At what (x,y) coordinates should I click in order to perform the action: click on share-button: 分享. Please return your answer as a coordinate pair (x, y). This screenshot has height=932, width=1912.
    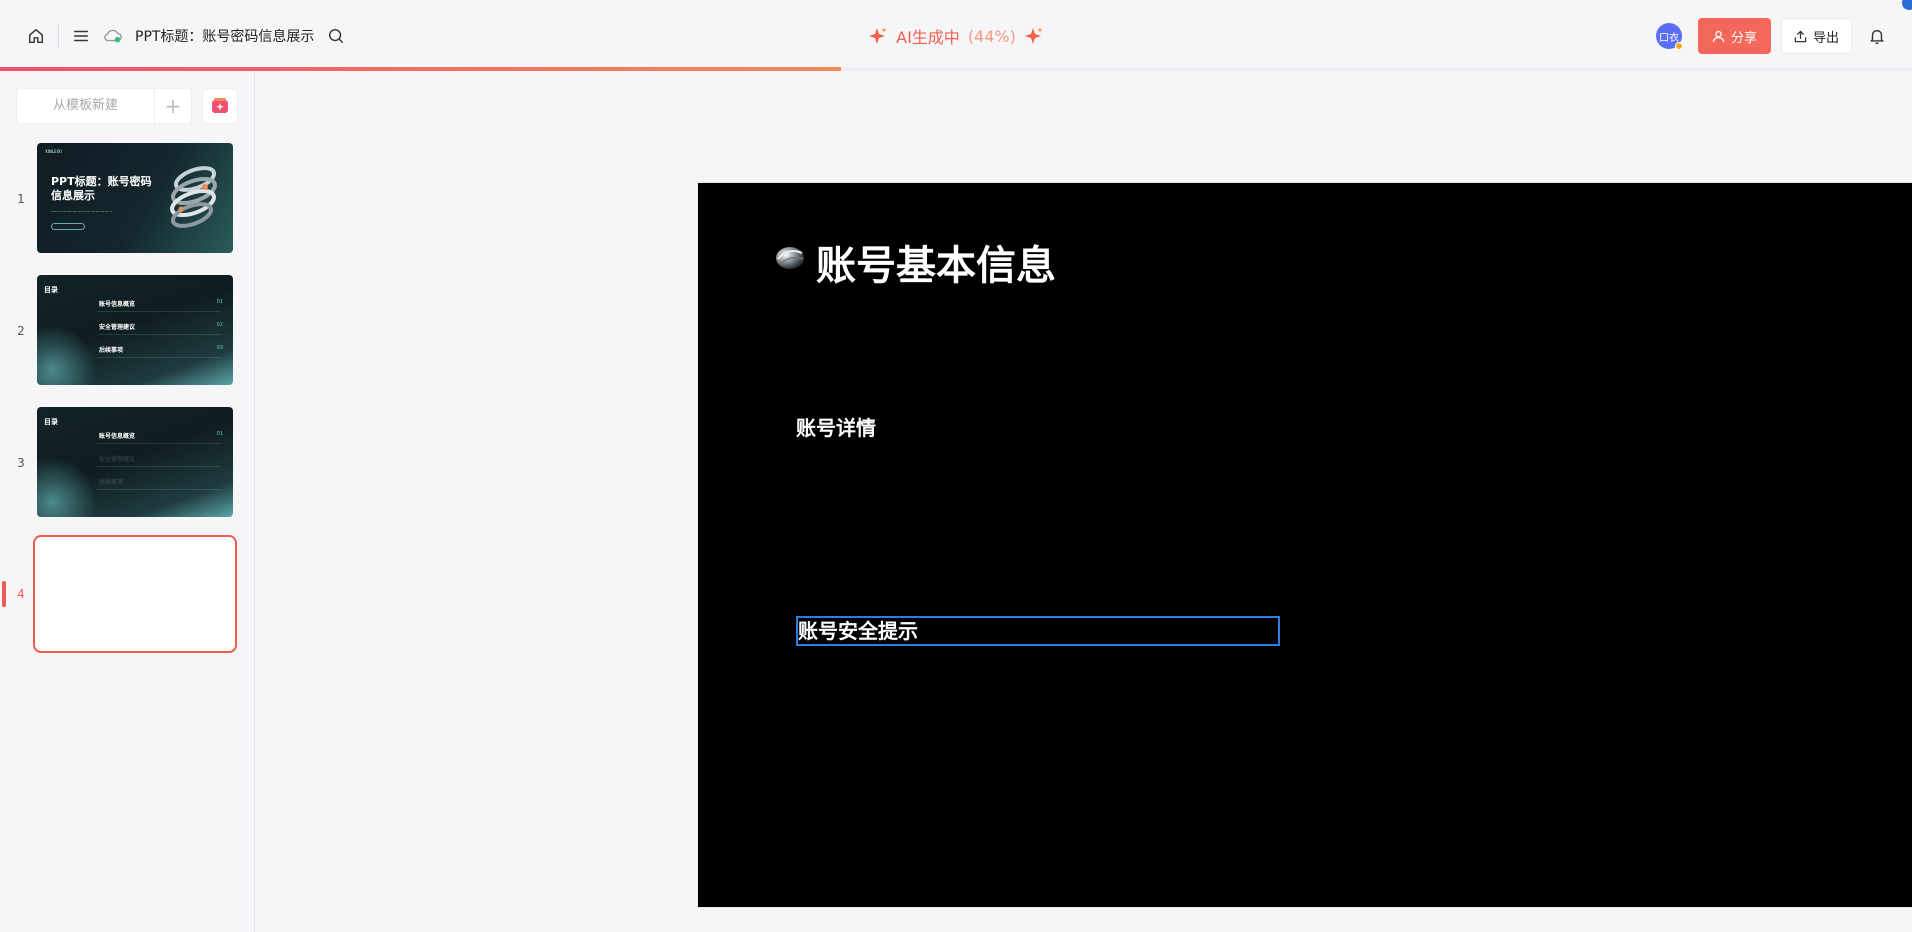
    Looking at the image, I should click on (1734, 36).